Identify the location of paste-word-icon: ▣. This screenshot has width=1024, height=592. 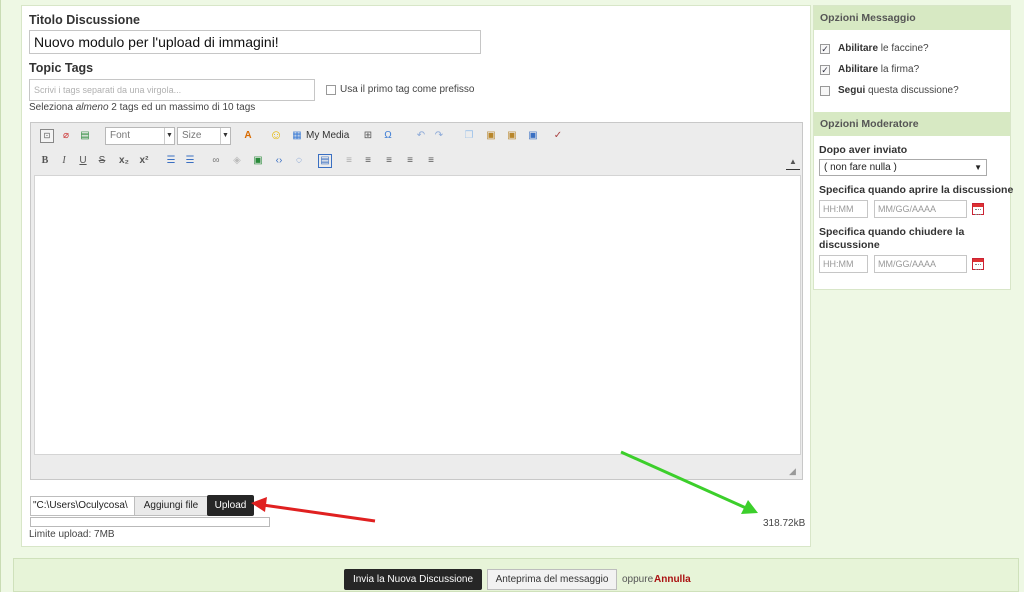
(533, 136).